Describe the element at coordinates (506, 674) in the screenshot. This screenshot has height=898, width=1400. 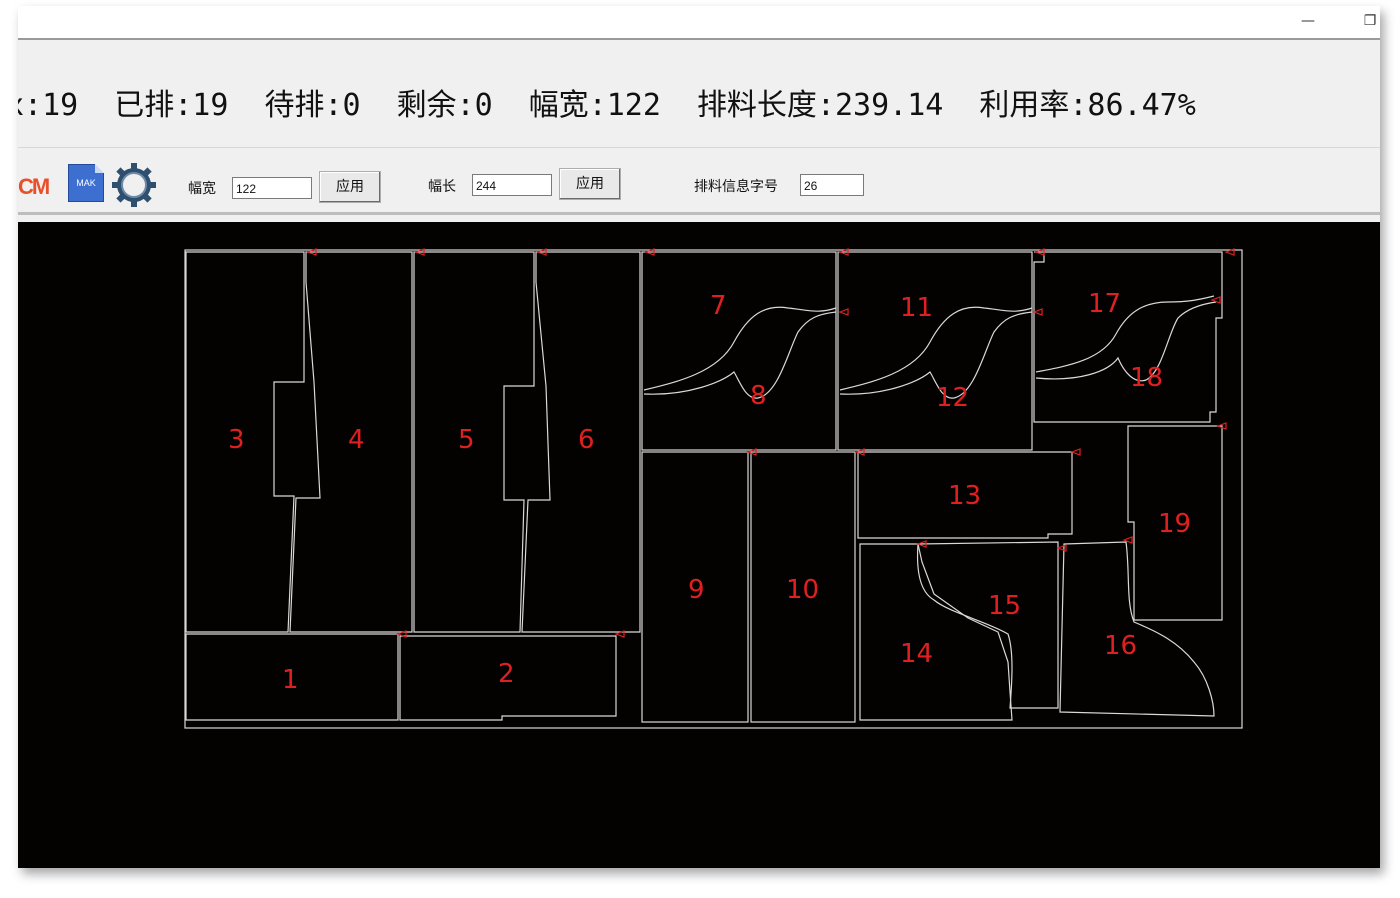
I see `piece-label-2: 2` at that location.